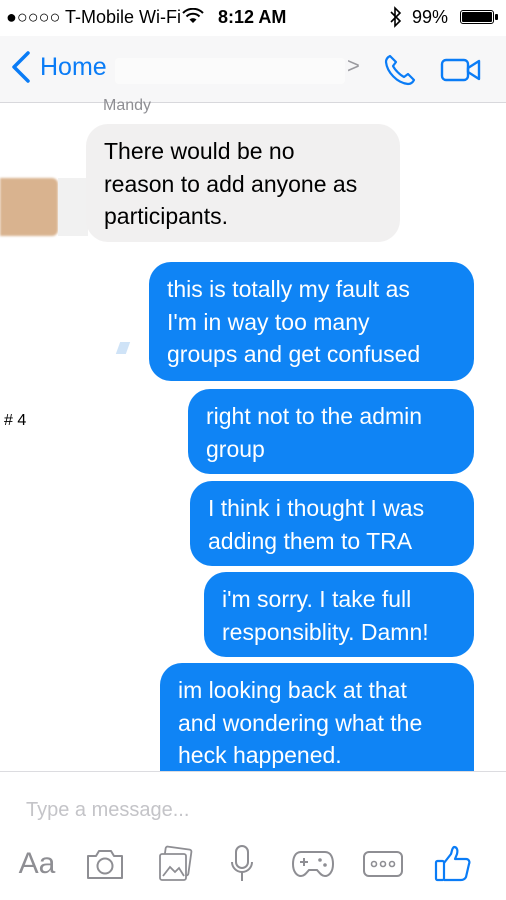  What do you see at coordinates (37, 864) in the screenshot?
I see `text-format-button: Aa` at bounding box center [37, 864].